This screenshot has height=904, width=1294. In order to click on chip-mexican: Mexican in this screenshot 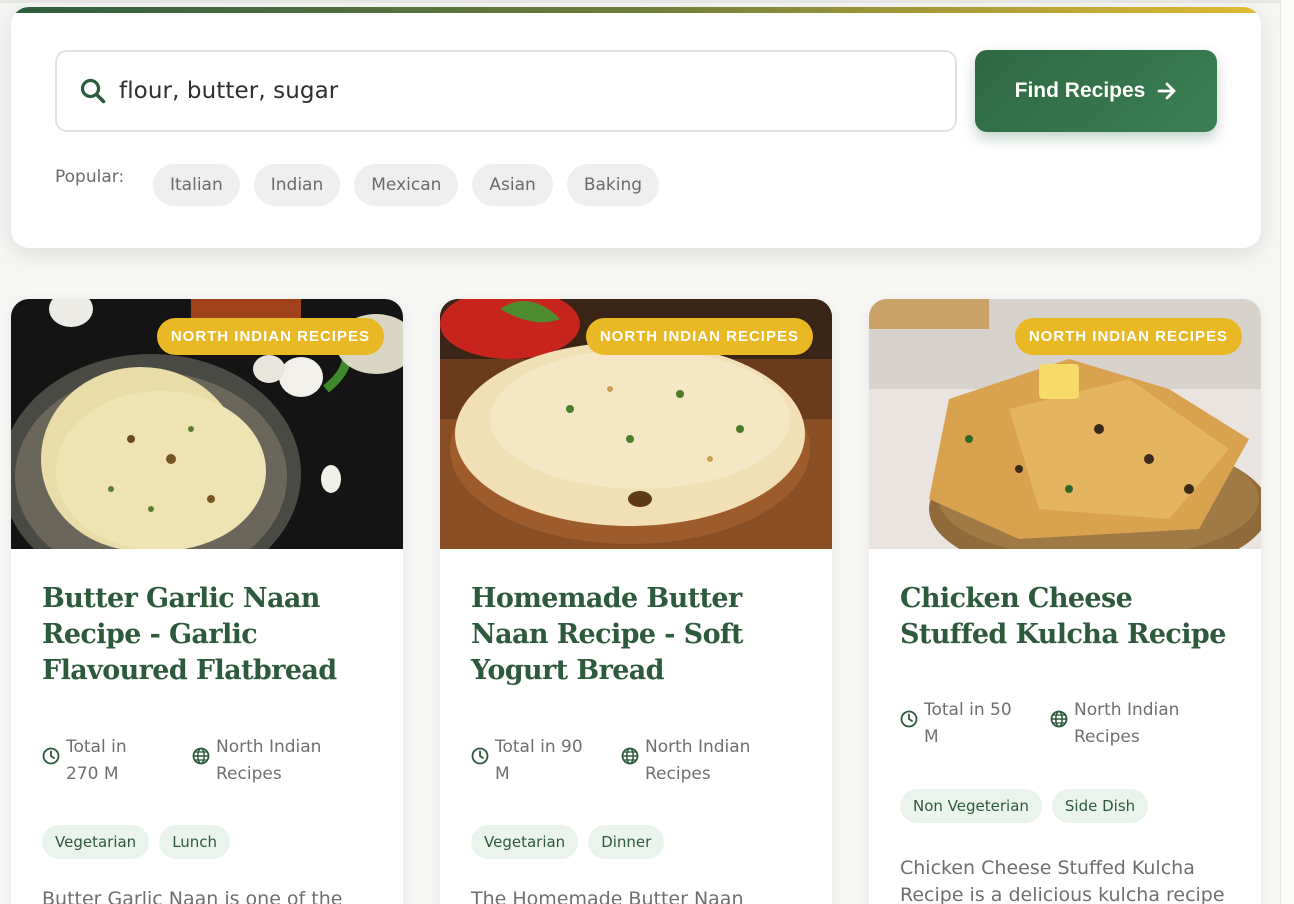, I will do `click(406, 185)`.